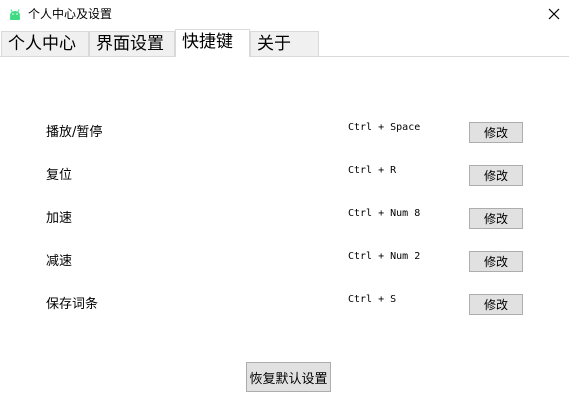 The height and width of the screenshot is (405, 569). What do you see at coordinates (384, 213) in the screenshot?
I see `shortcut-keys: Ctrl + Num 8` at bounding box center [384, 213].